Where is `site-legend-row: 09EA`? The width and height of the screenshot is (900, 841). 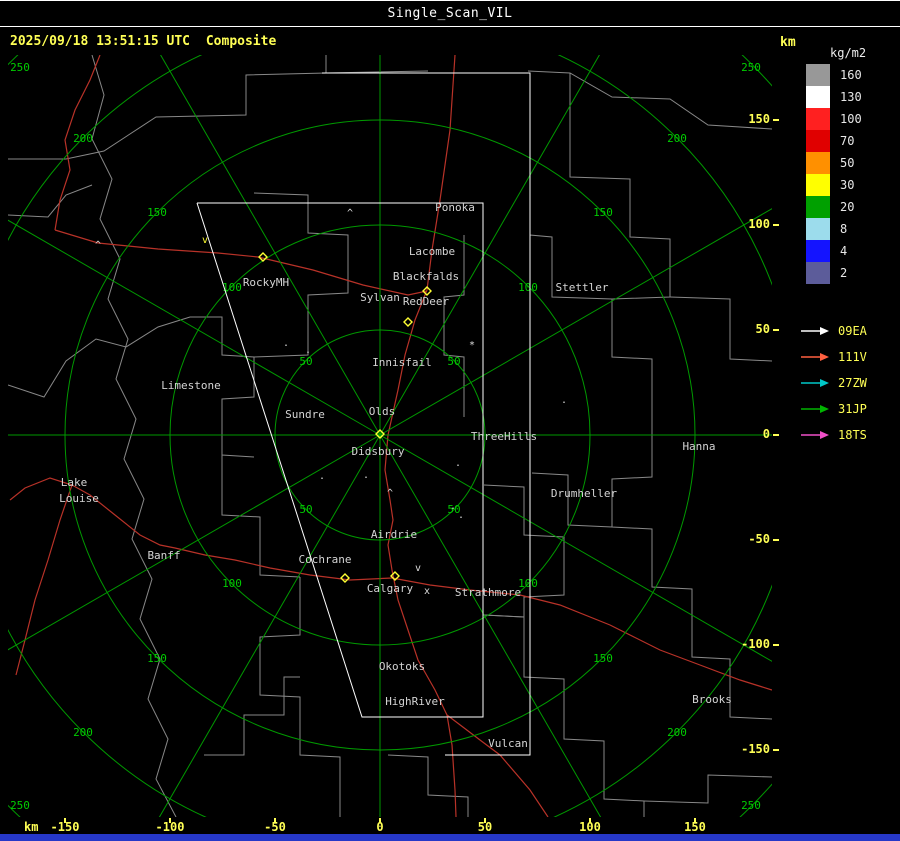
site-legend-row: 09EA is located at coordinates (833, 331).